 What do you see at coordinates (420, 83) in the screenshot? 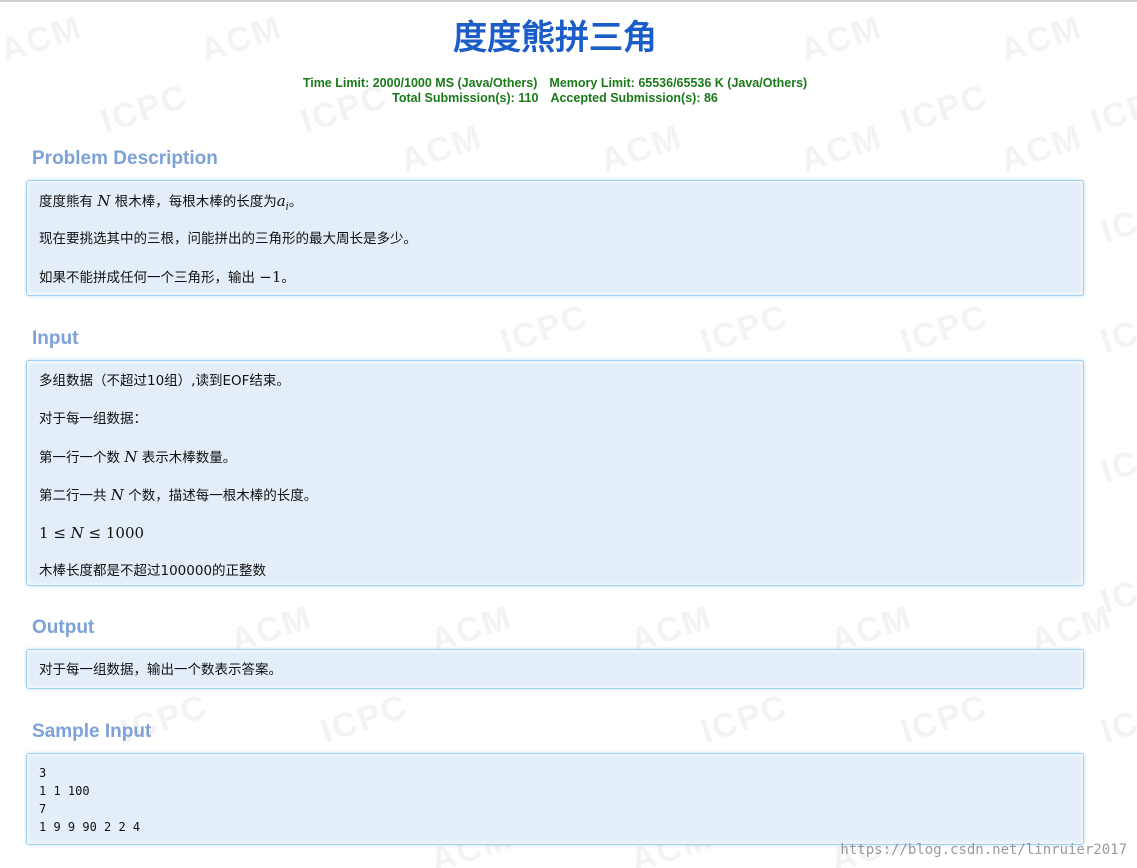
I see `time-limit: Time Limit: 2000/1000 MS (Java/Others)` at bounding box center [420, 83].